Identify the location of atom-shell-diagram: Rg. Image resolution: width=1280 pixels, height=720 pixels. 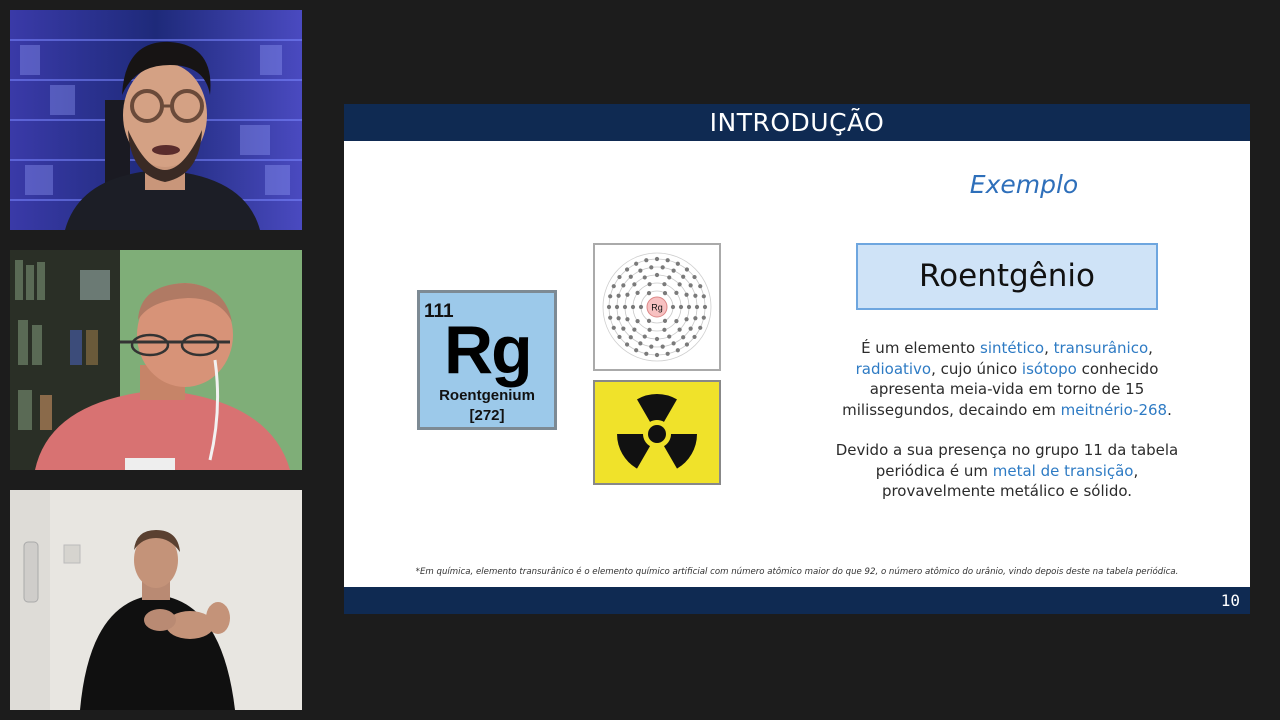
(657, 307).